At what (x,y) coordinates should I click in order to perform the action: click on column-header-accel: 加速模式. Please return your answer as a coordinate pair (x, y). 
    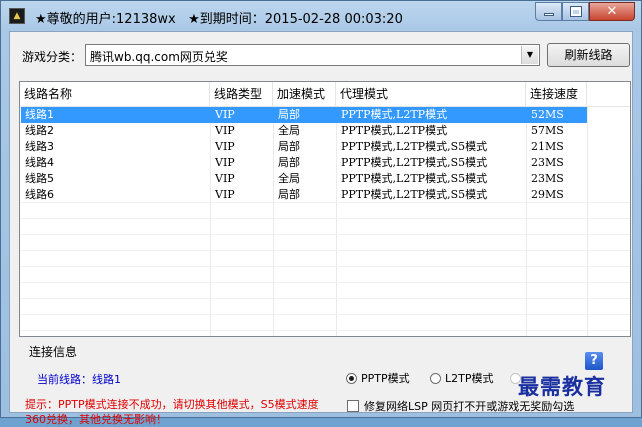
    Looking at the image, I should click on (304, 94).